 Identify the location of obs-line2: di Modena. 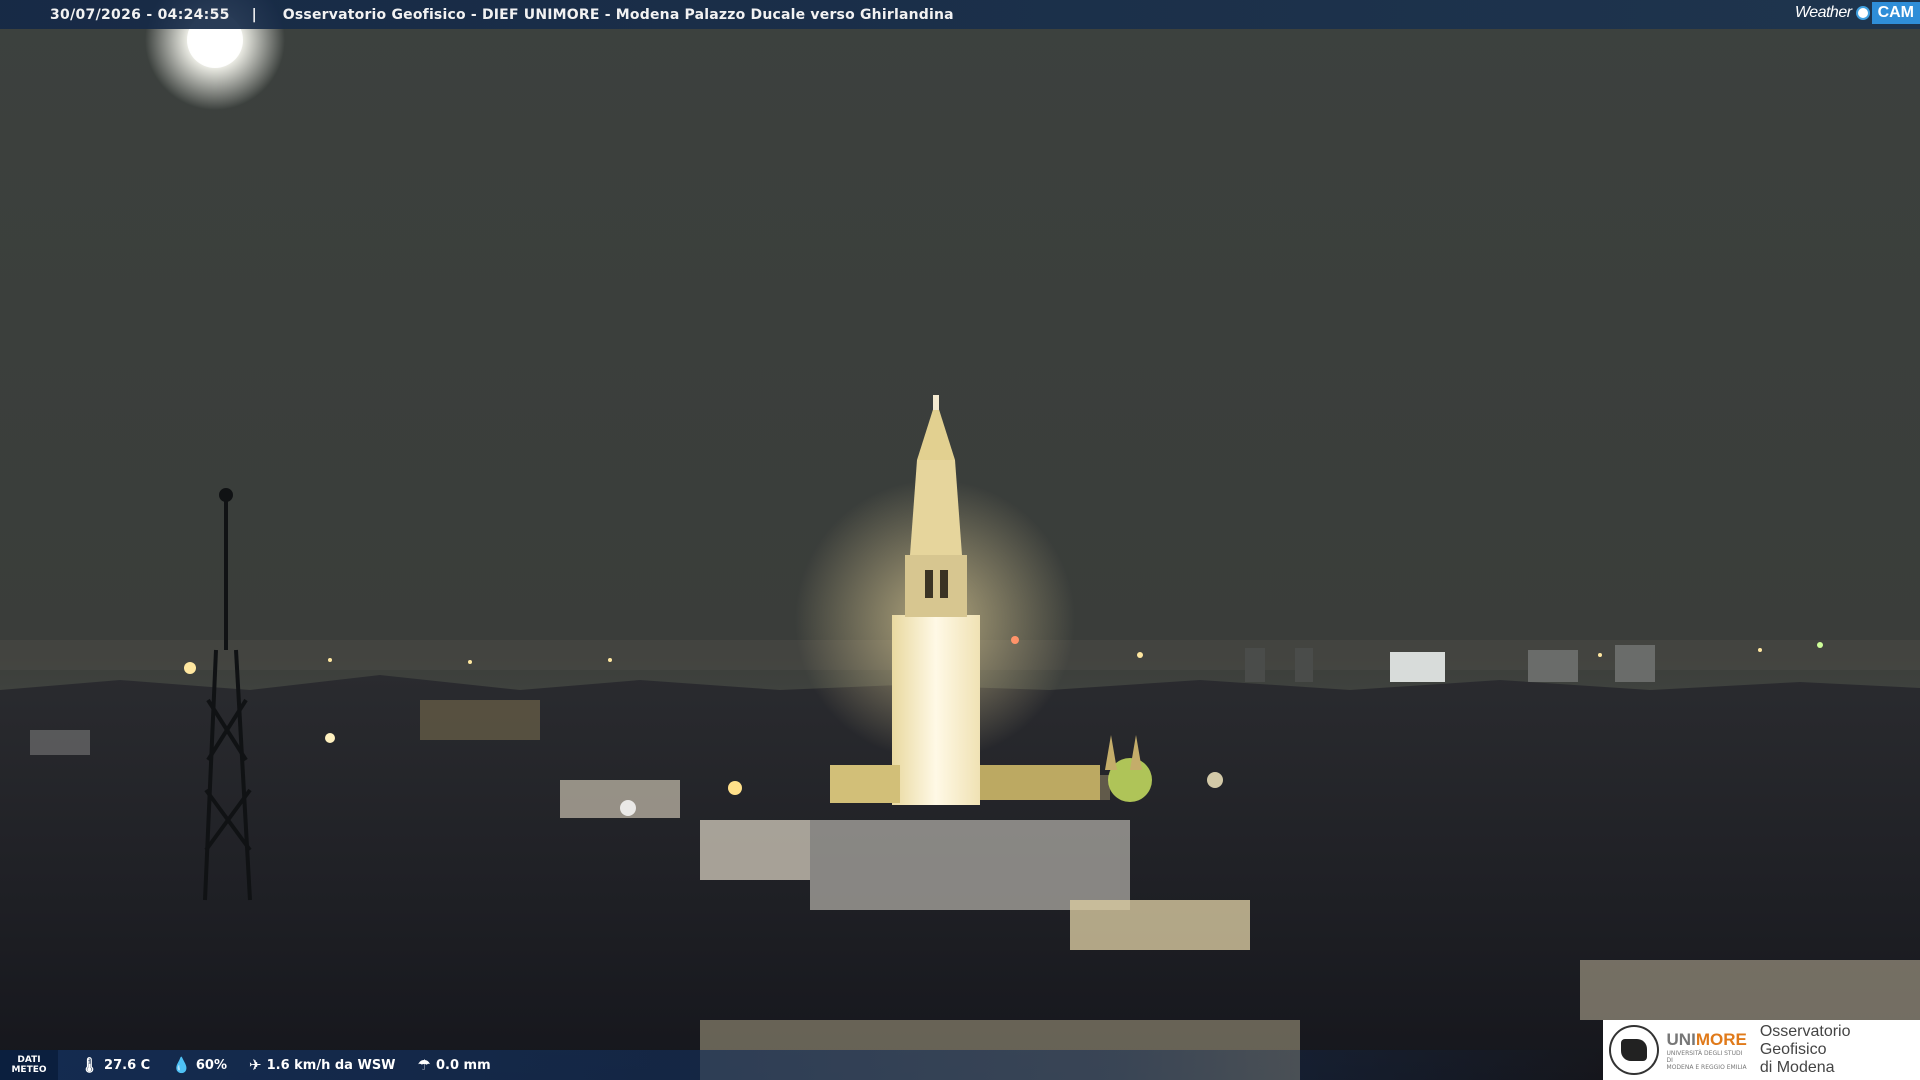
(1797, 1067).